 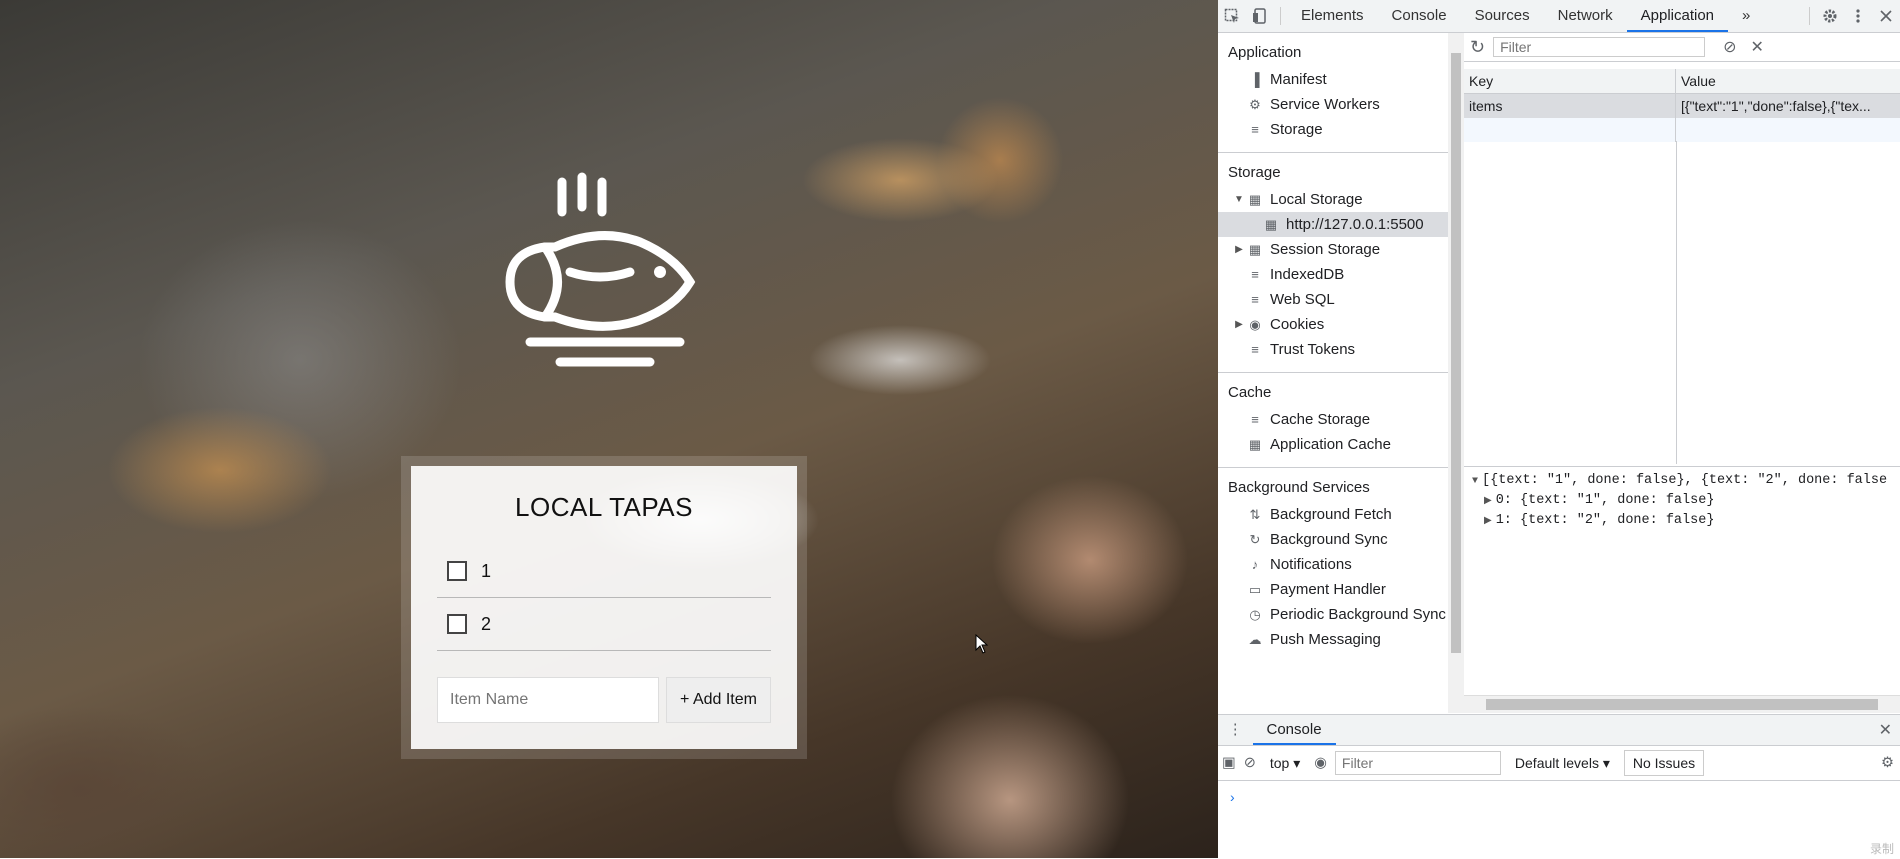 I want to click on sidebar-item-periodic-background-sync: ◷ Periodic Background Sync, so click(x=1333, y=614).